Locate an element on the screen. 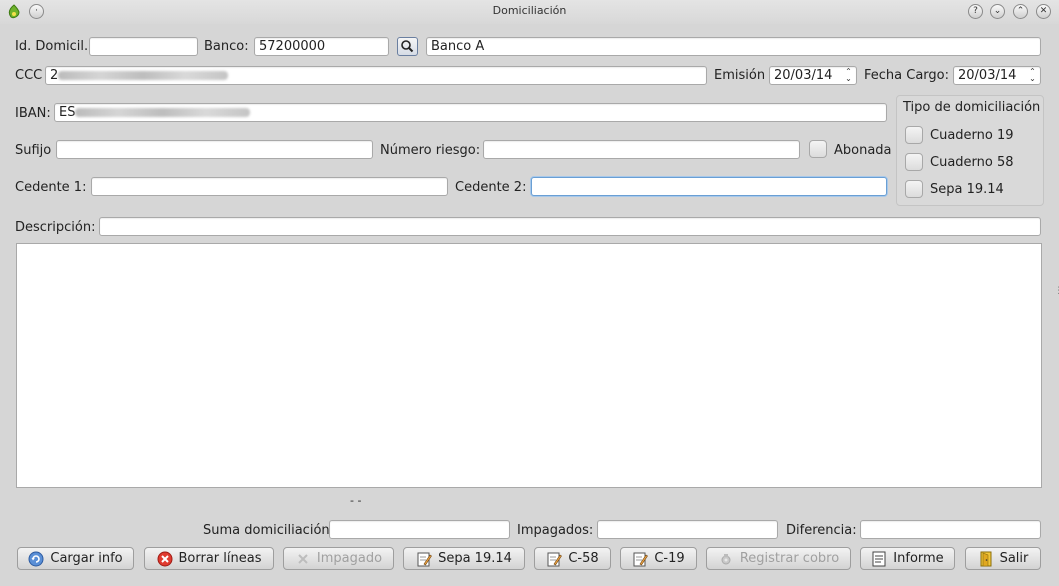 This screenshot has height=586, width=1059. suma-domiciliacion-label: Suma domiciliación is located at coordinates (266, 530).